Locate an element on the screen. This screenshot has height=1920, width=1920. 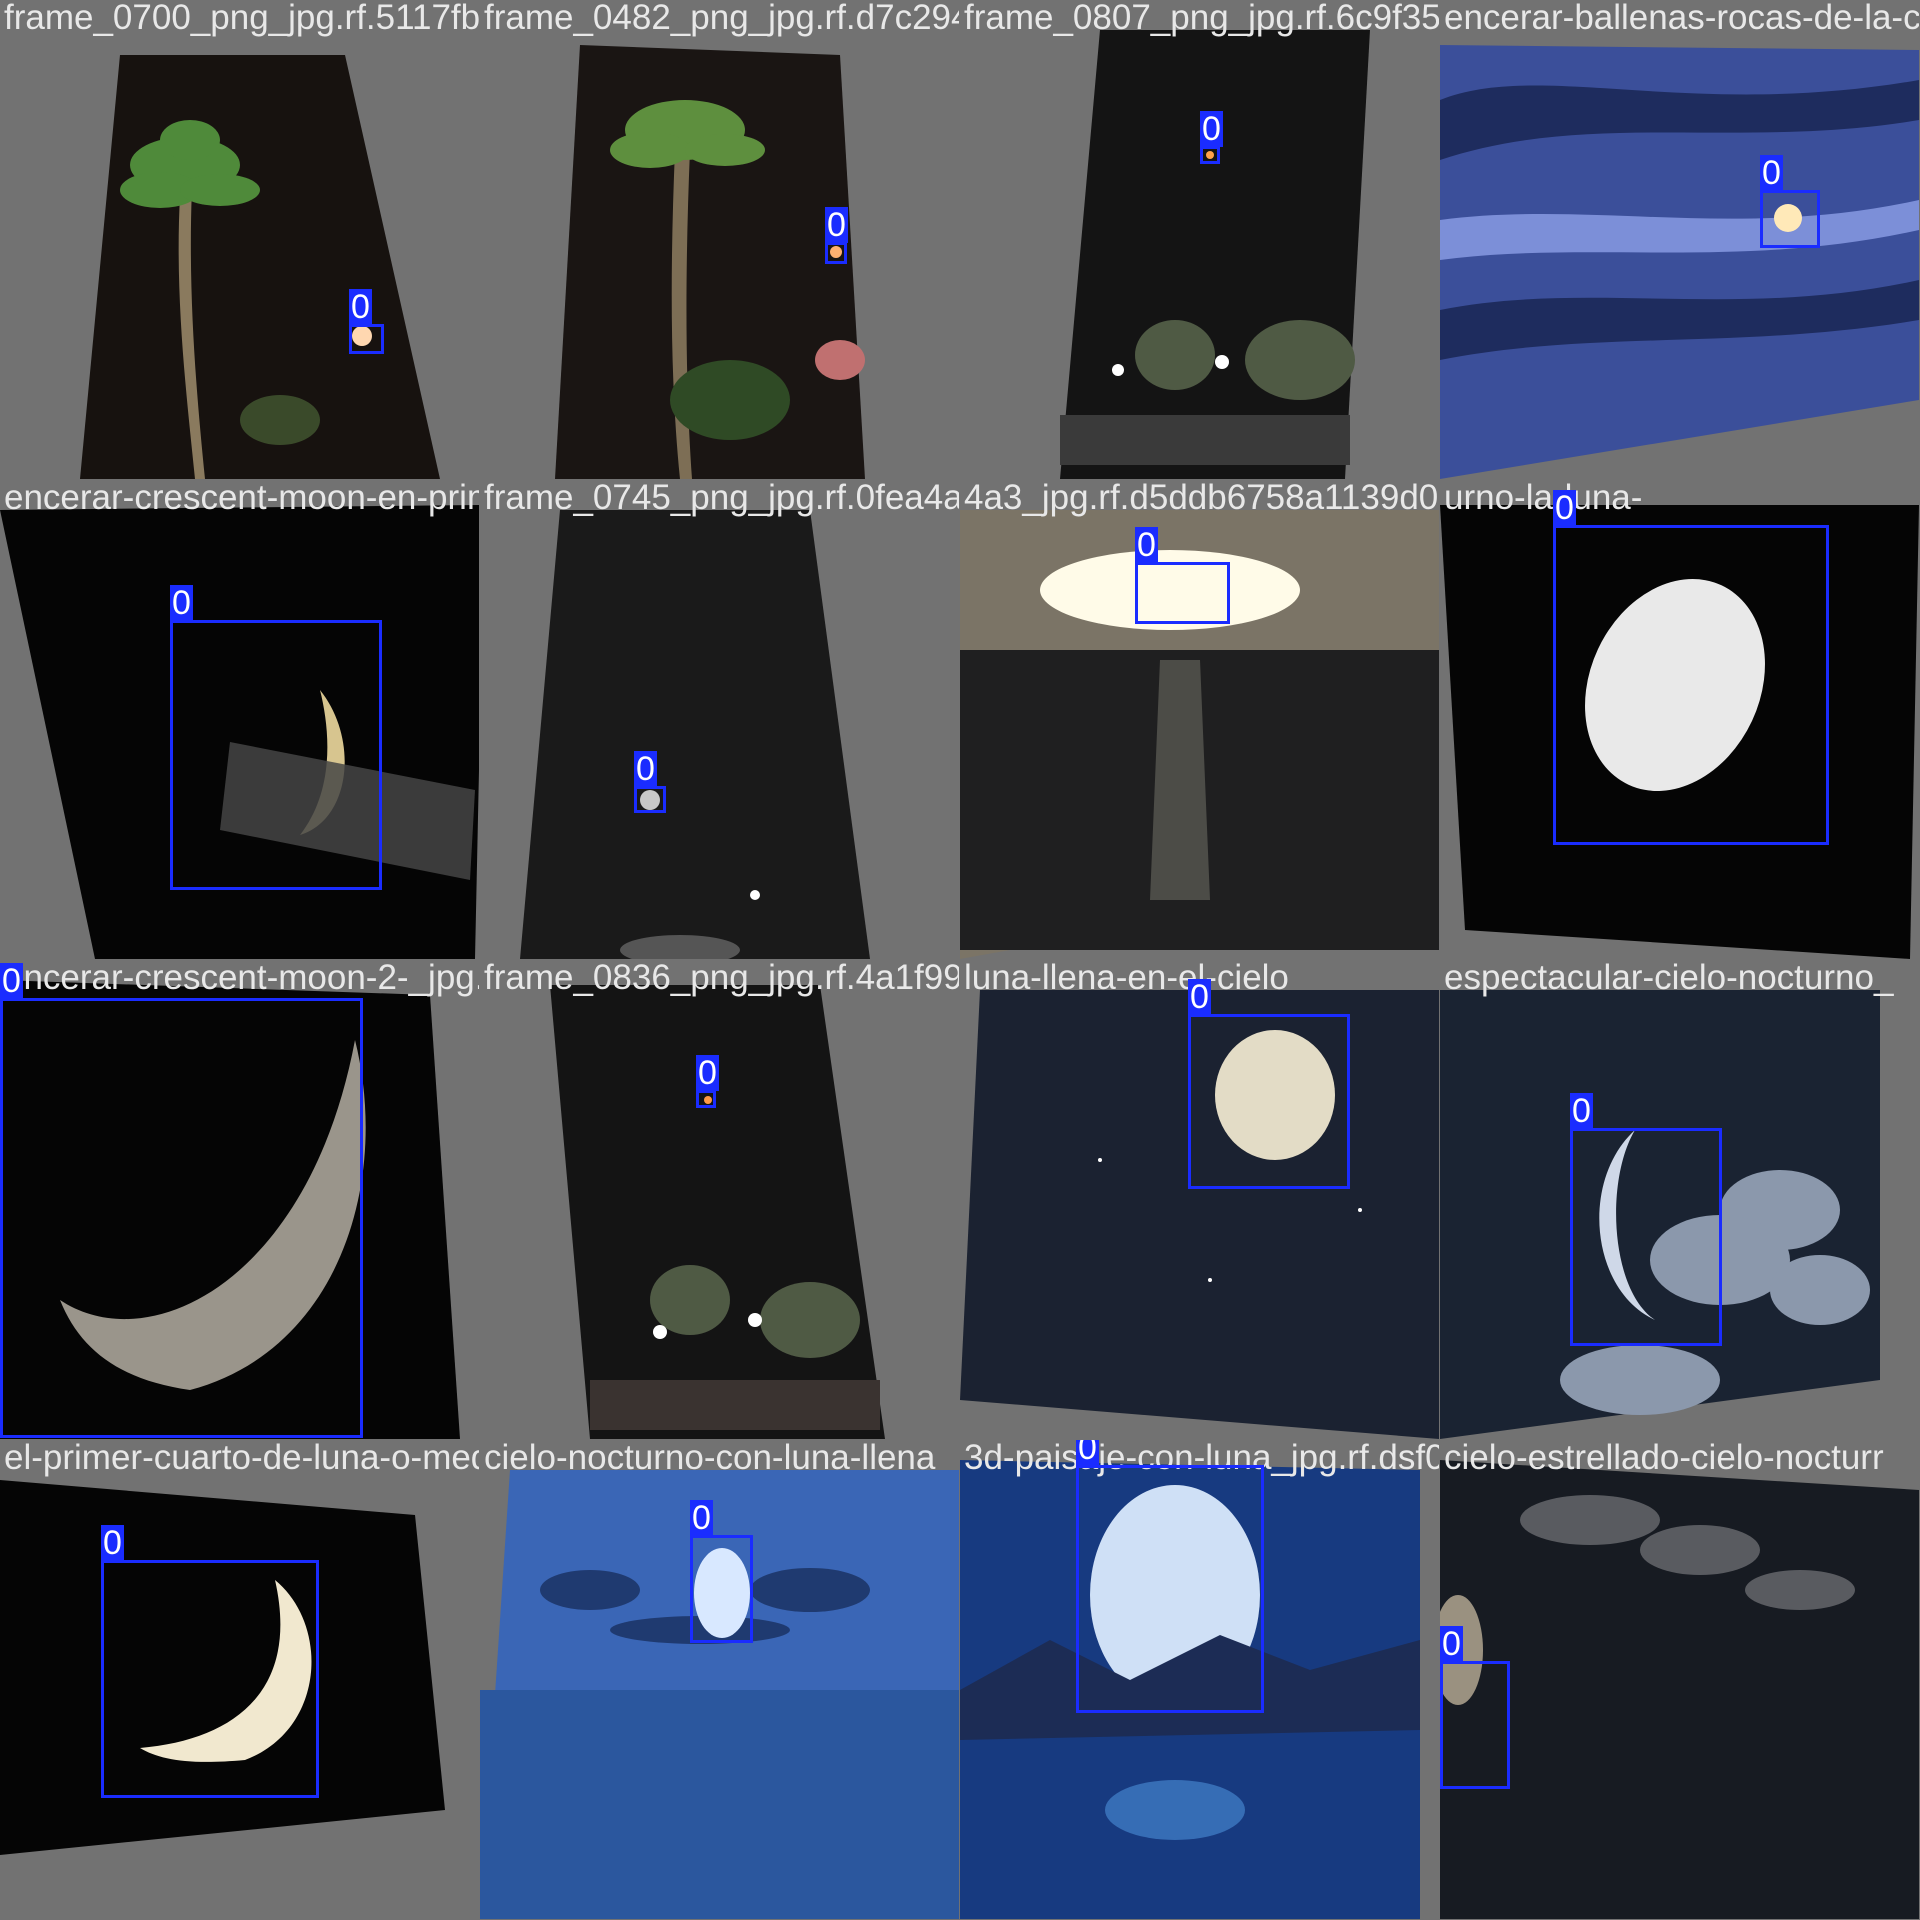
tile-6-image is located at coordinates (695, 734).